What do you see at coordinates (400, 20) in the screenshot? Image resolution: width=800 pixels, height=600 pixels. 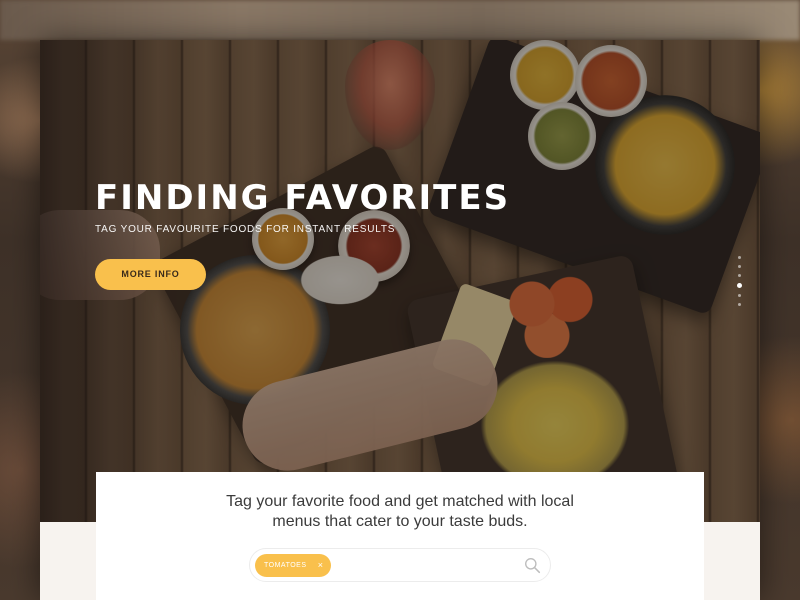 I see `blurred-background-top` at bounding box center [400, 20].